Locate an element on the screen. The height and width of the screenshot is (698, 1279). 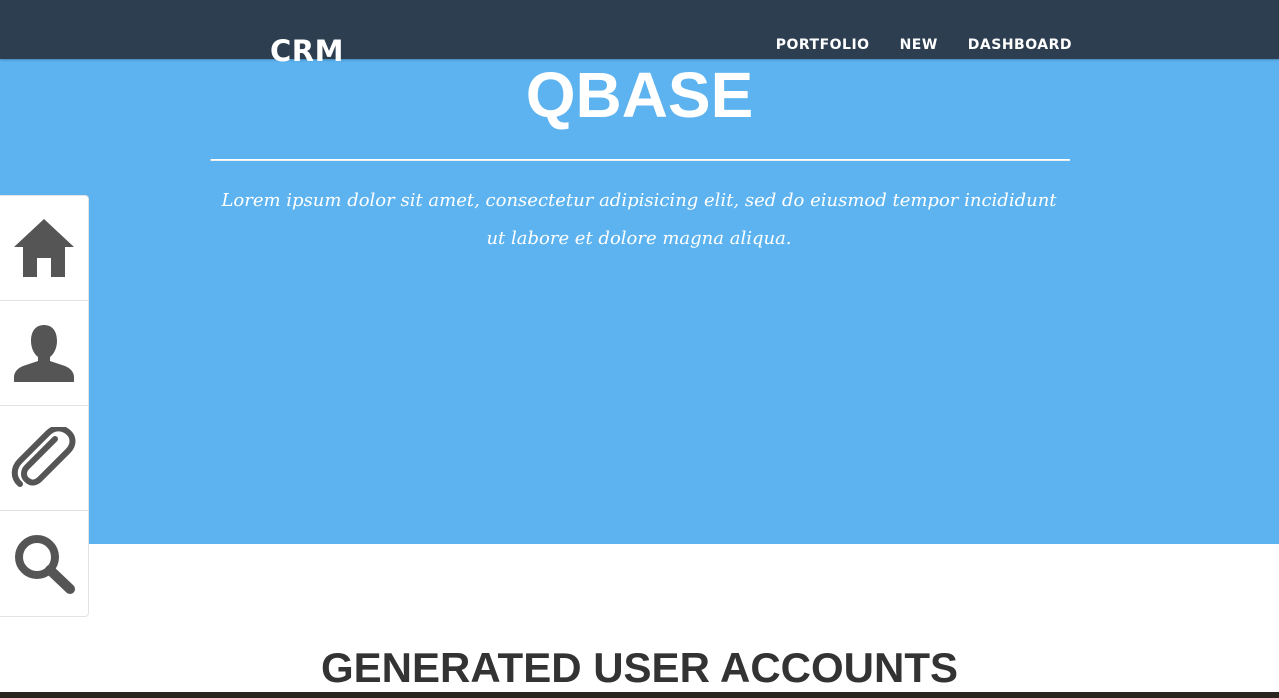
side-menu-search is located at coordinates (44, 563).